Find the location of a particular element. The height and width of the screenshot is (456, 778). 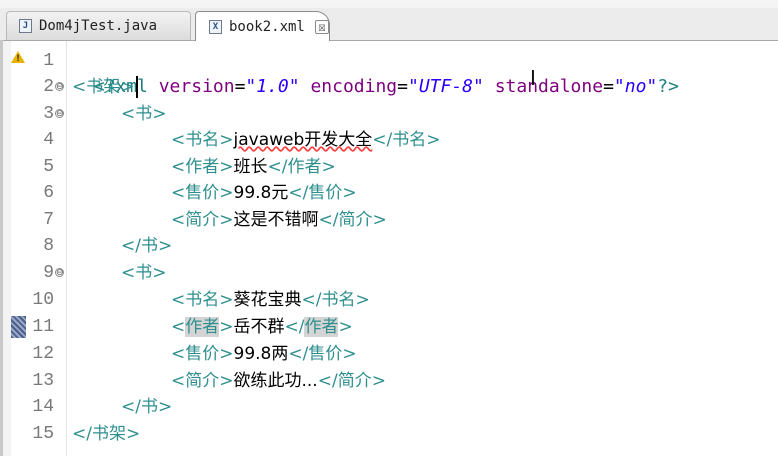

attr-value: "no" is located at coordinates (635, 86).